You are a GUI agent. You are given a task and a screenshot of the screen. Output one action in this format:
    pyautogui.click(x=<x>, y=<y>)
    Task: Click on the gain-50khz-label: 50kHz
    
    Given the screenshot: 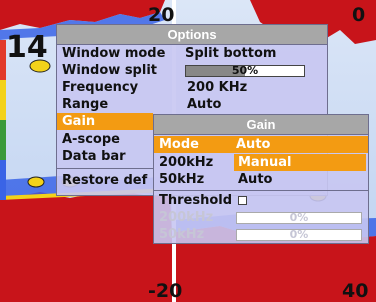 What is the action you would take?
    pyautogui.click(x=182, y=179)
    